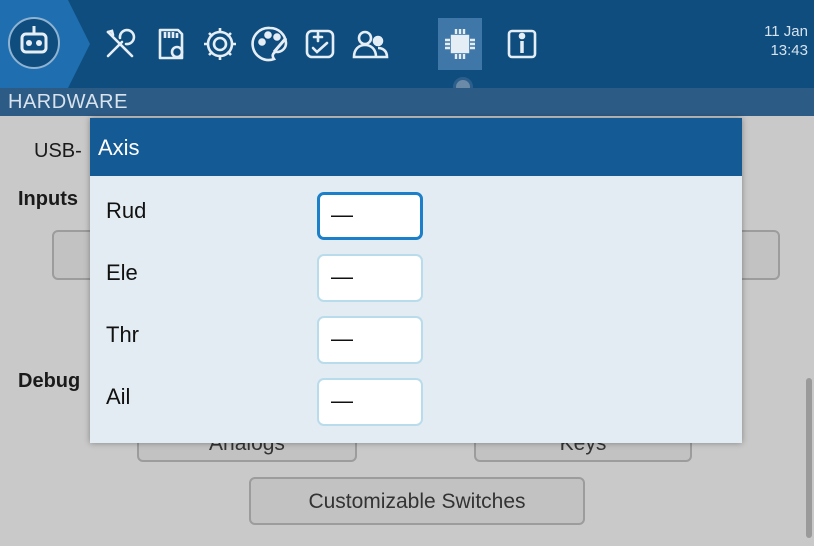 This screenshot has width=814, height=546. Describe the element at coordinates (120, 44) in the screenshot. I see `wrench-screwdriver-icon` at that location.